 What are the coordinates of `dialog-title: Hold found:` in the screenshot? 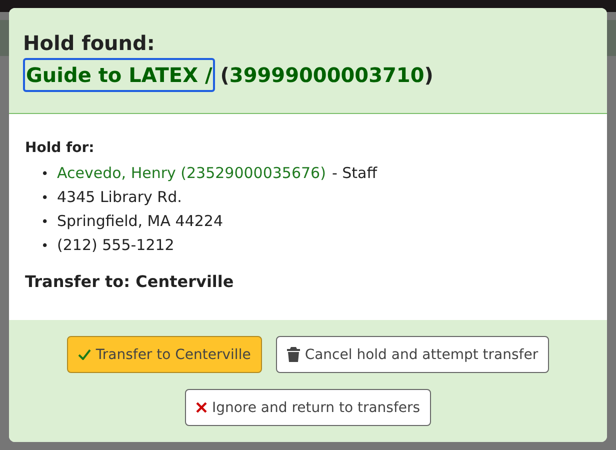 It's located at (89, 43).